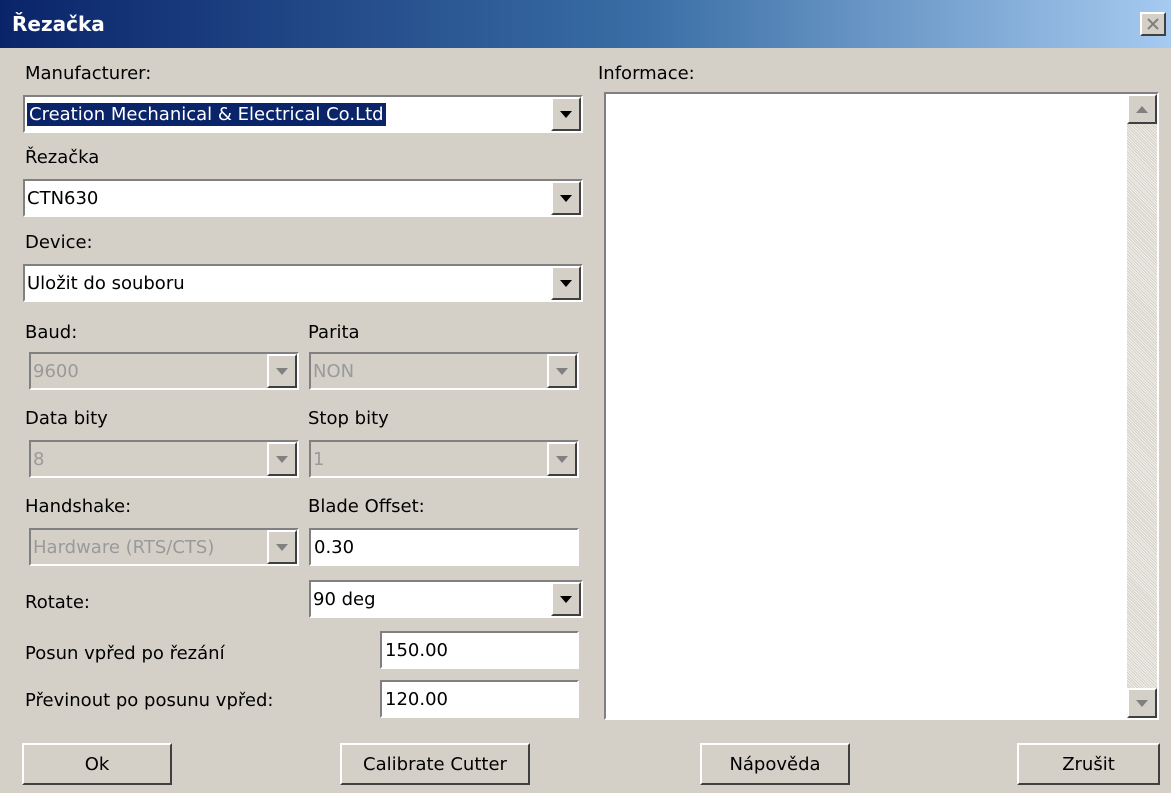 This screenshot has width=1171, height=793. What do you see at coordinates (63, 198) in the screenshot?
I see `cutter-value: CTN630` at bounding box center [63, 198].